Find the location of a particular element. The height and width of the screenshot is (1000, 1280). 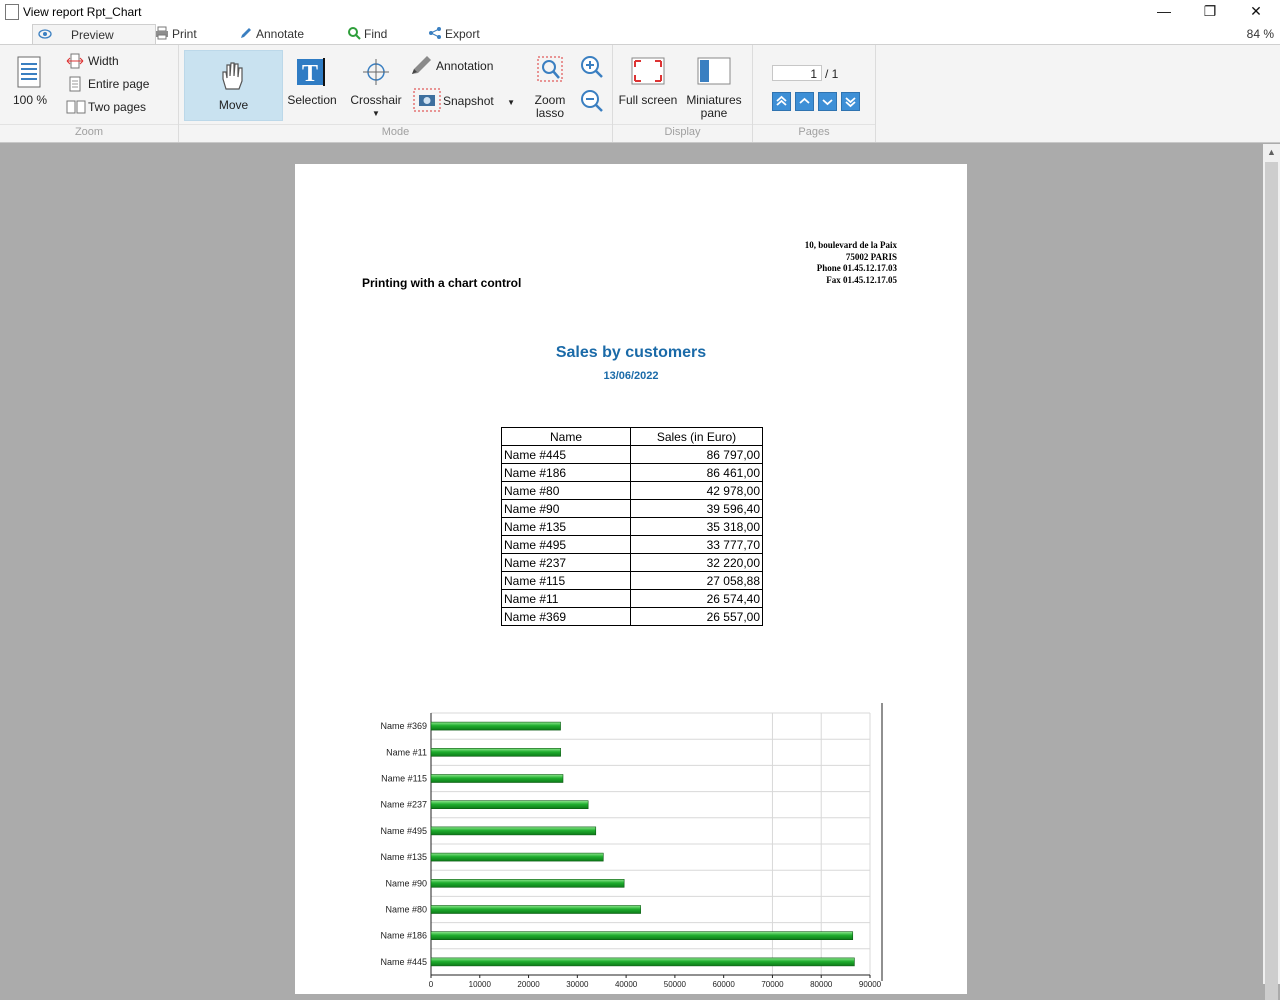

restore-button: ❐ is located at coordinates (1210, 12).